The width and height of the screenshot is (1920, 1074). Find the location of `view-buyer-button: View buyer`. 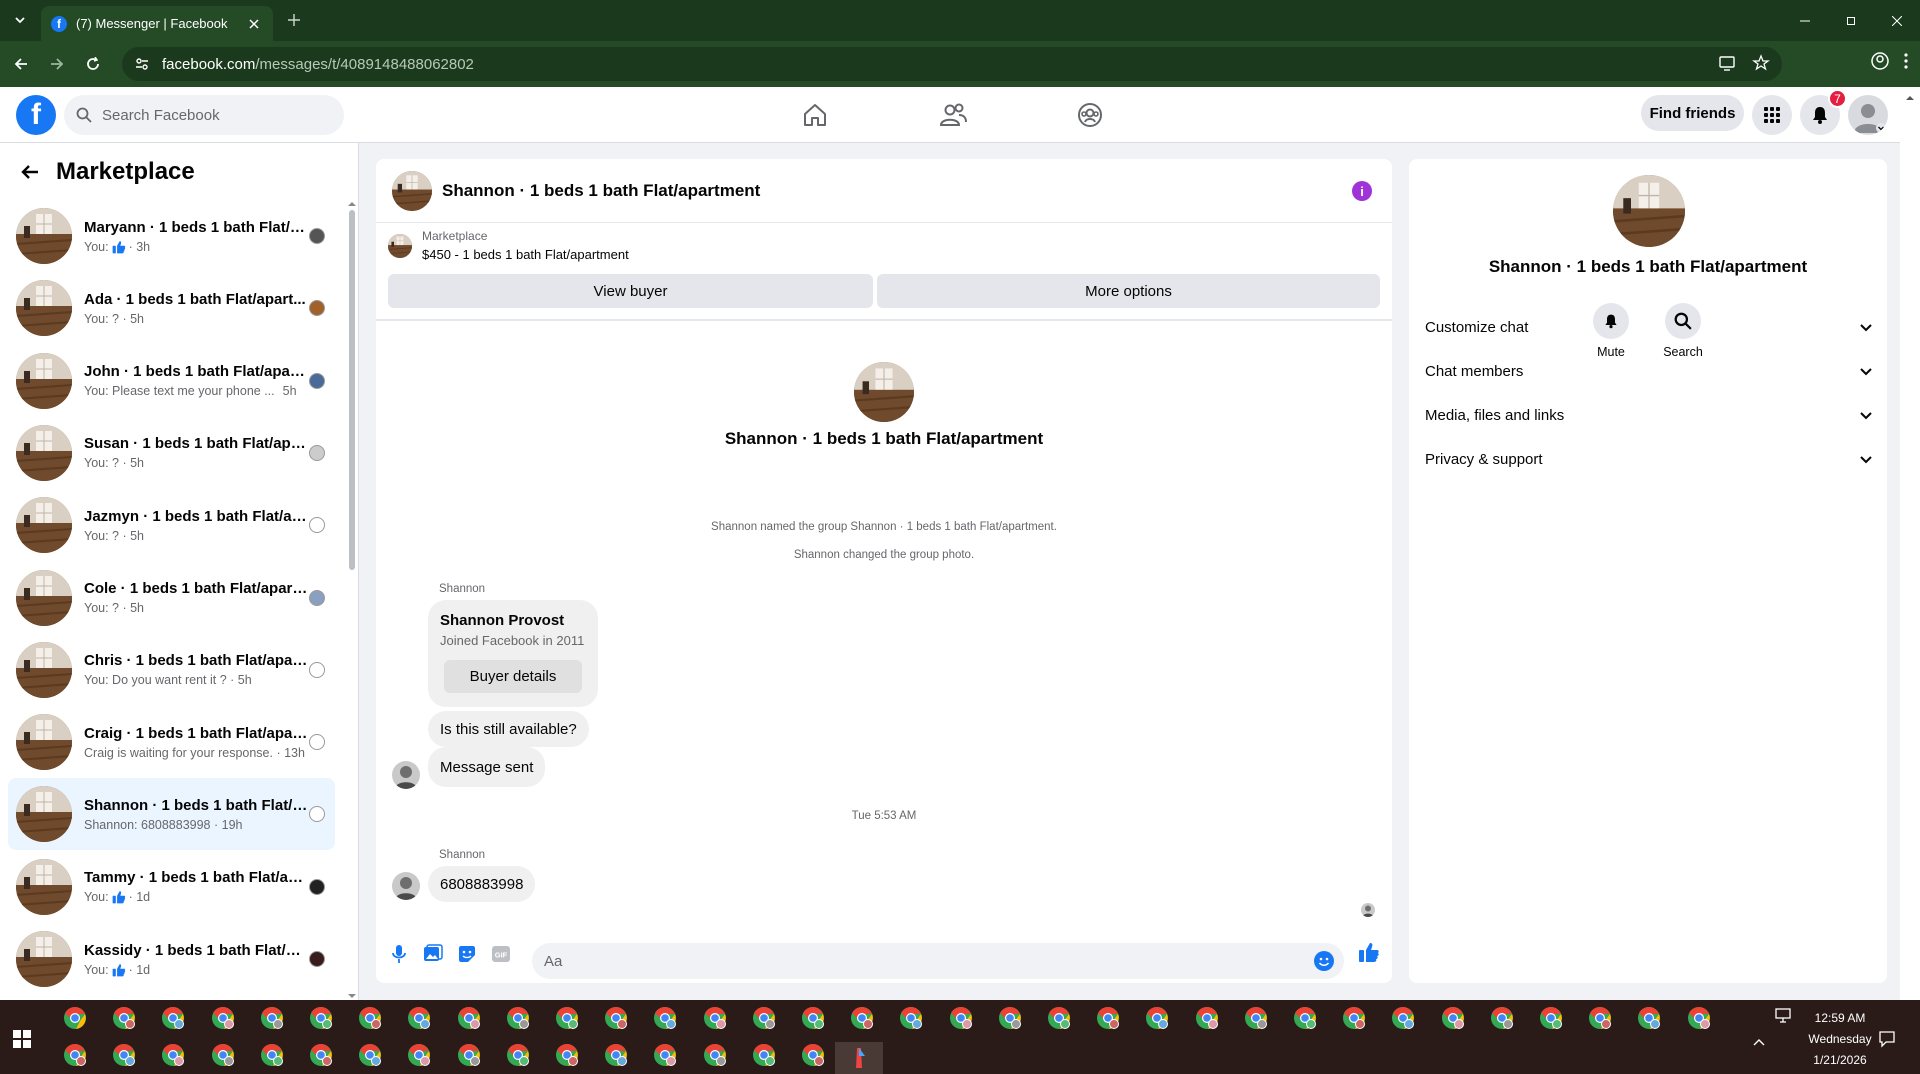

view-buyer-button: View buyer is located at coordinates (630, 291).